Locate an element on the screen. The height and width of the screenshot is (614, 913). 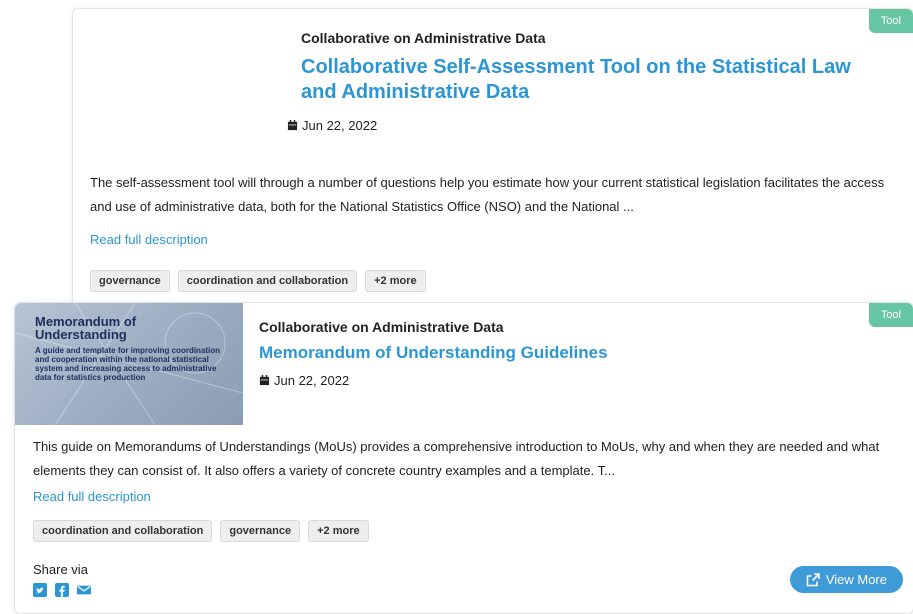
view-more-button: View More is located at coordinates (846, 579).